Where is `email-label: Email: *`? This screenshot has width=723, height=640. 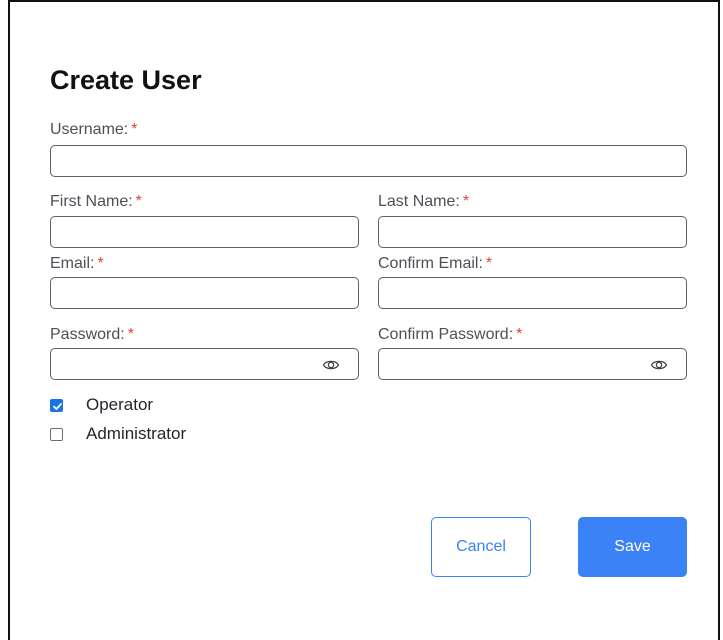 email-label: Email: * is located at coordinates (77, 264).